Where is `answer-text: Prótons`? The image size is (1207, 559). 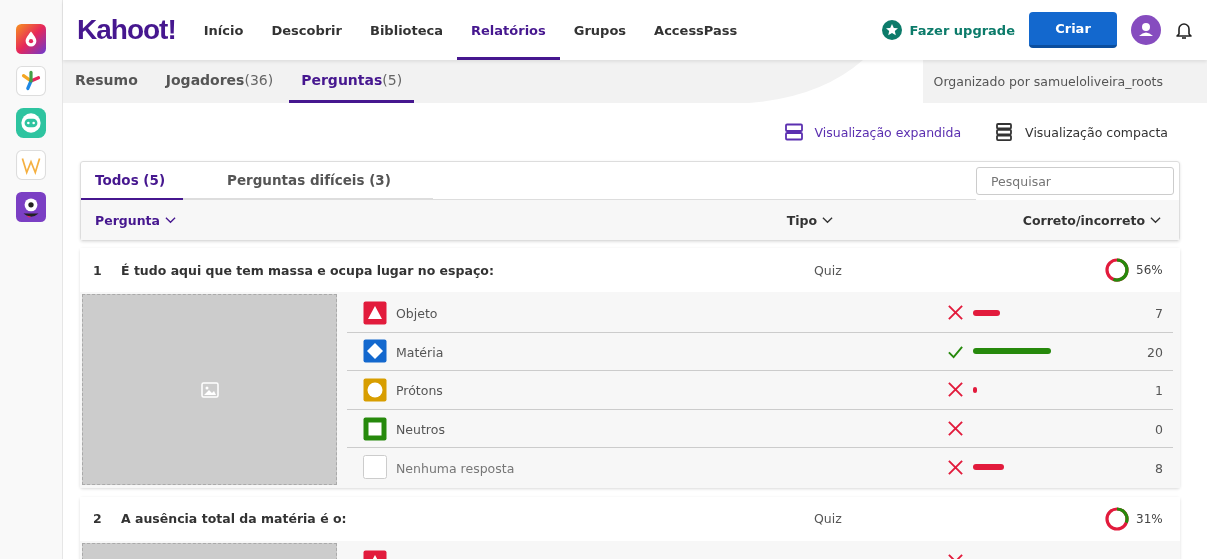 answer-text: Prótons is located at coordinates (419, 391).